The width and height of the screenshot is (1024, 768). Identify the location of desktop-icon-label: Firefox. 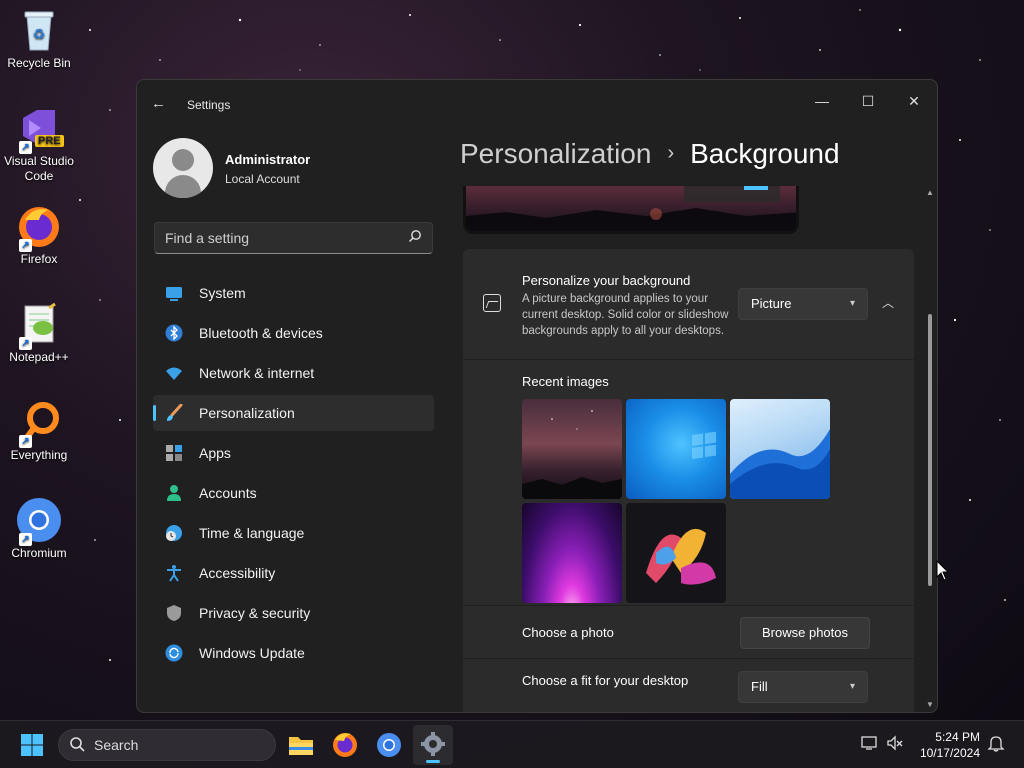
(39, 259).